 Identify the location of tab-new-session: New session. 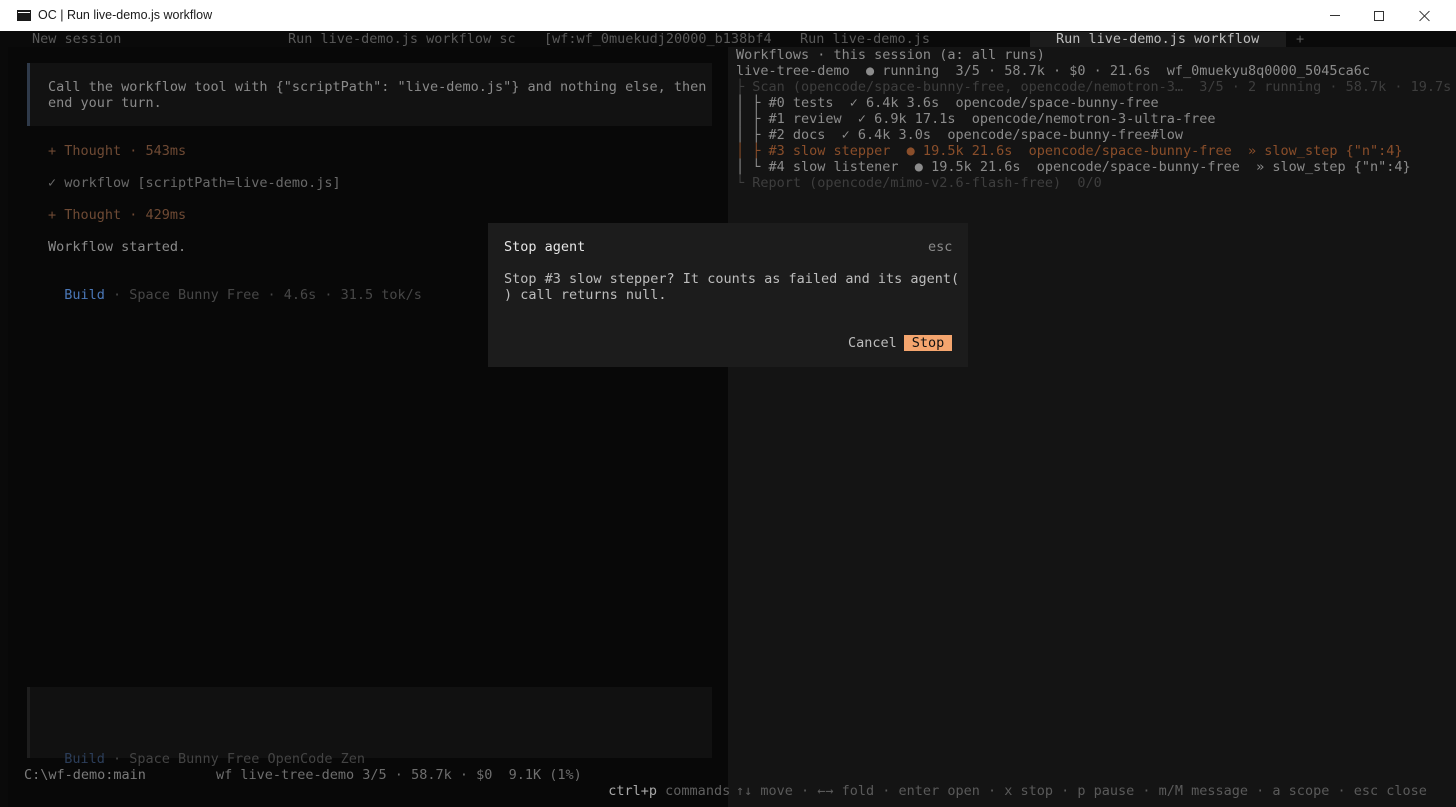
(76, 39).